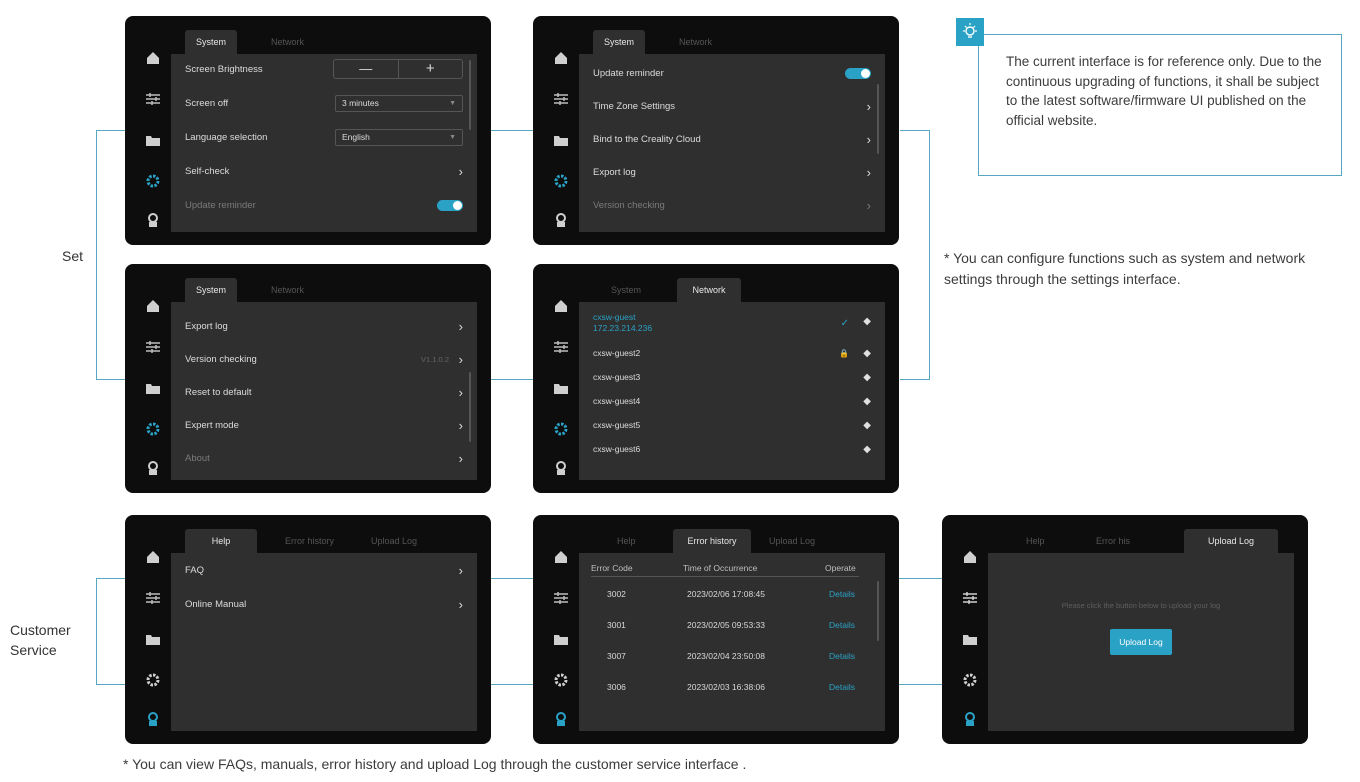 The image size is (1360, 782). What do you see at coordinates (732, 205) in the screenshot?
I see `version-checking-row: Version checking ›` at bounding box center [732, 205].